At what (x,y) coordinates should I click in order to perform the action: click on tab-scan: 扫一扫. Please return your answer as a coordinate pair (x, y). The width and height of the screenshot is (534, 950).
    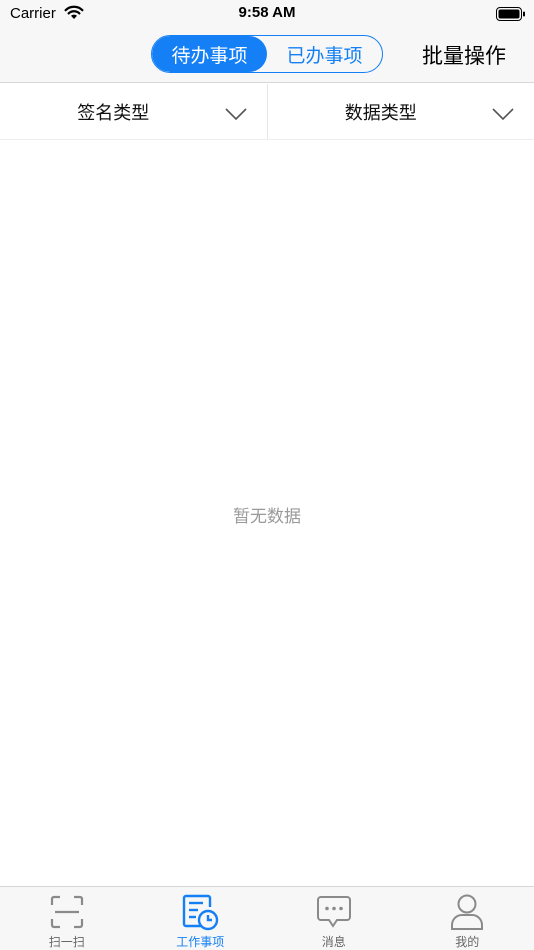
    Looking at the image, I should click on (67, 918).